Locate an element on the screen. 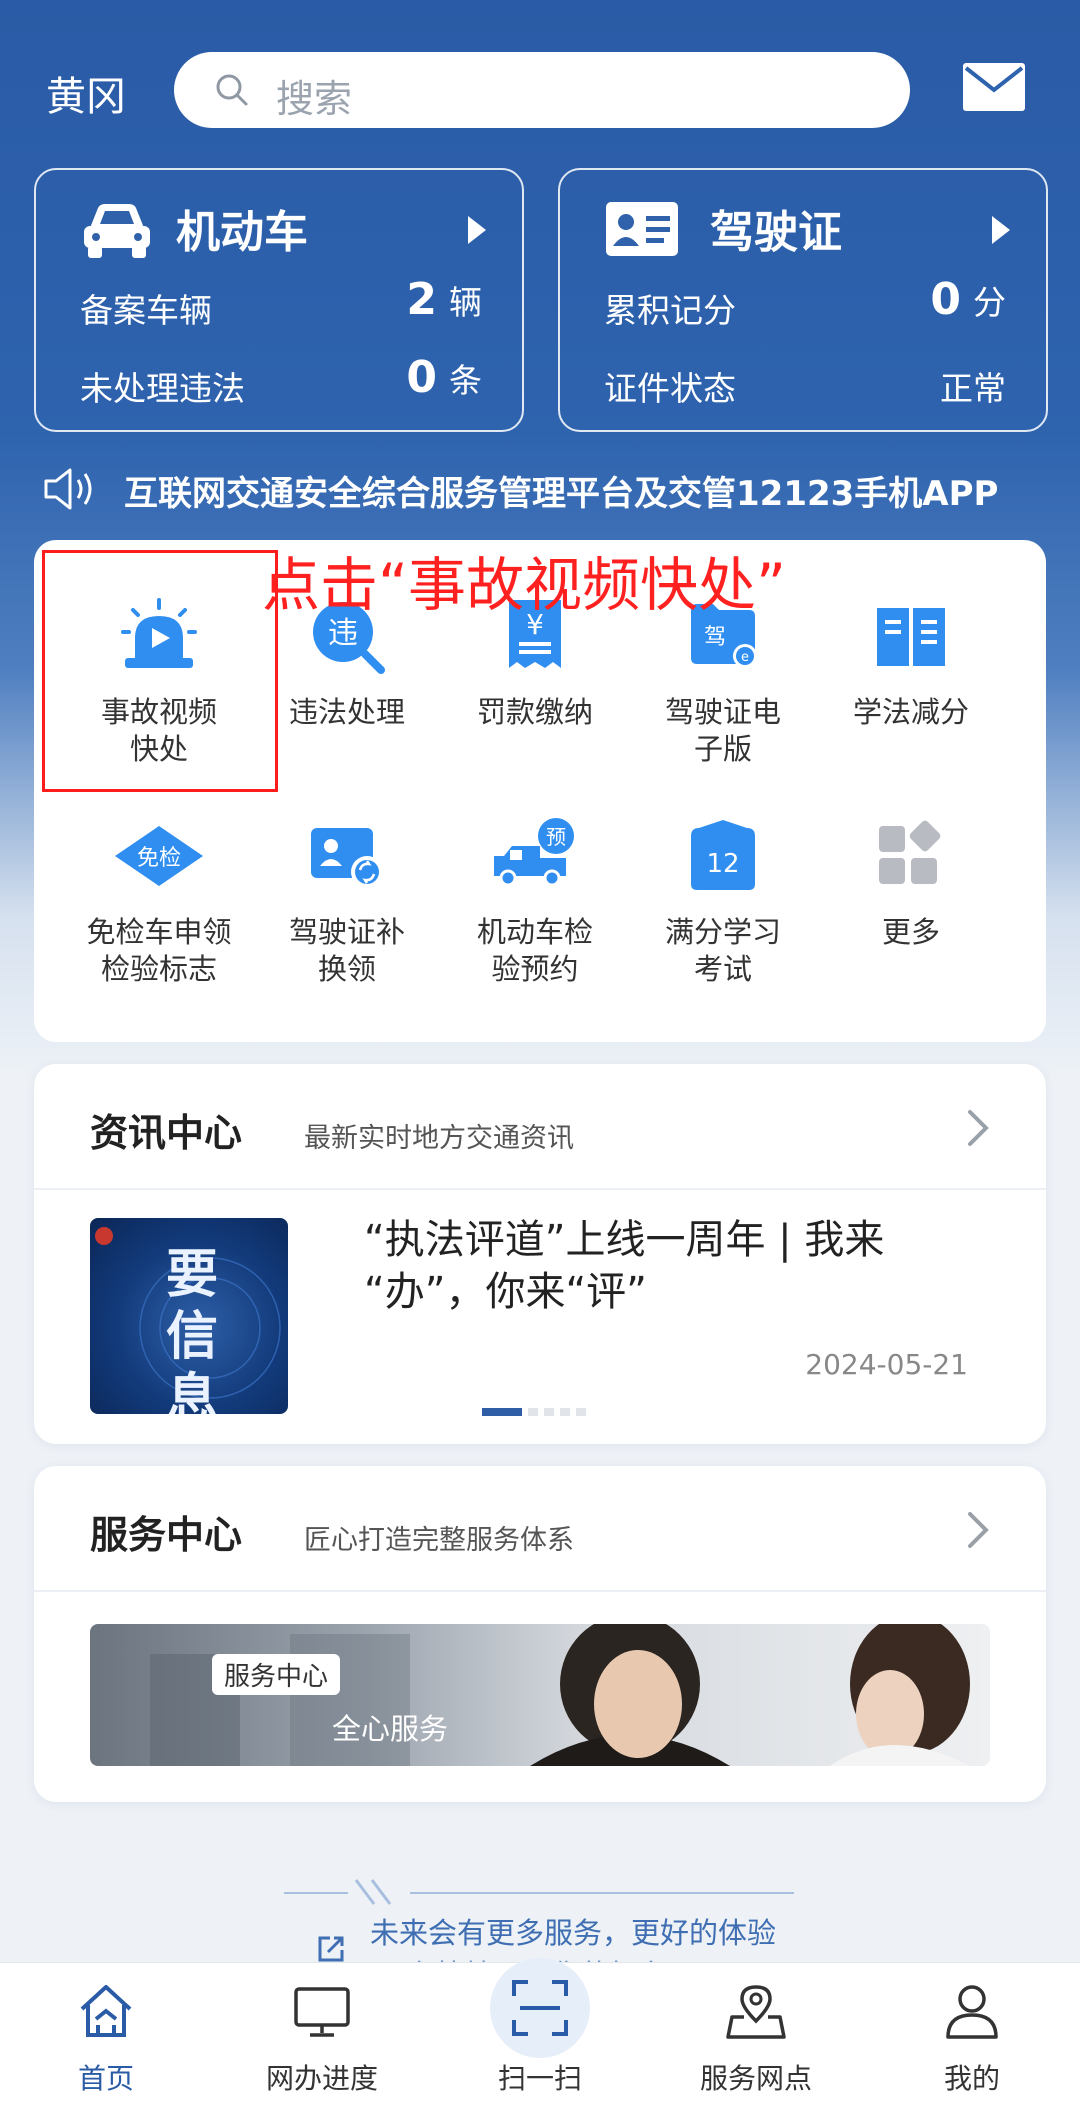  announcement-marquee: 互联网交通安全综合服务管理平台及交管12123手机APP is located at coordinates (540, 490).